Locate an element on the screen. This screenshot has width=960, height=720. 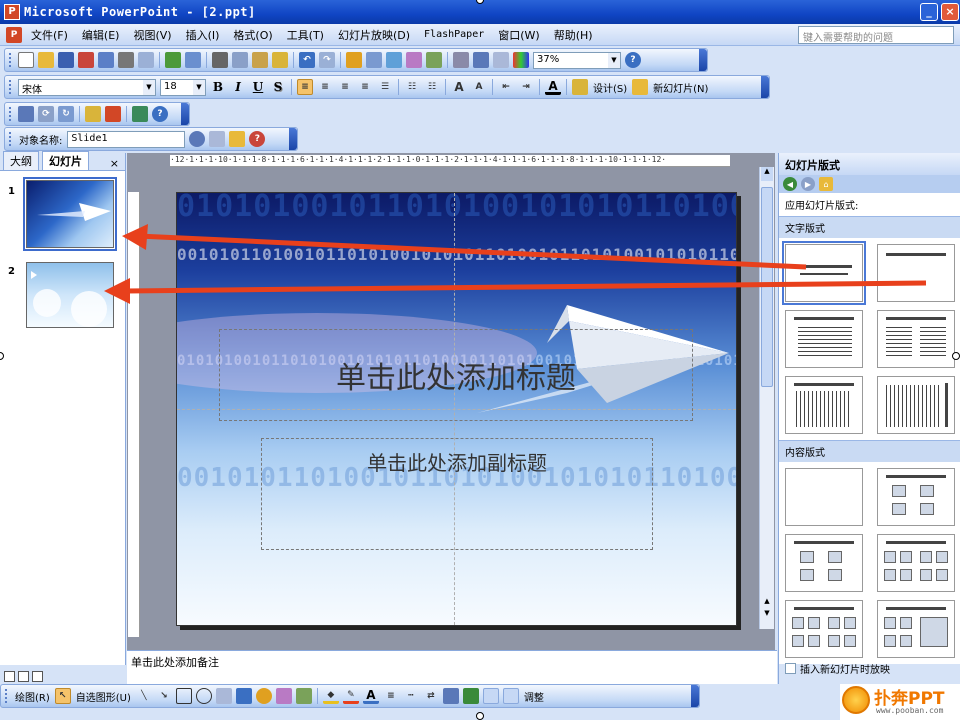
forward-icon: ▶ is located at coordinates (808, 184).